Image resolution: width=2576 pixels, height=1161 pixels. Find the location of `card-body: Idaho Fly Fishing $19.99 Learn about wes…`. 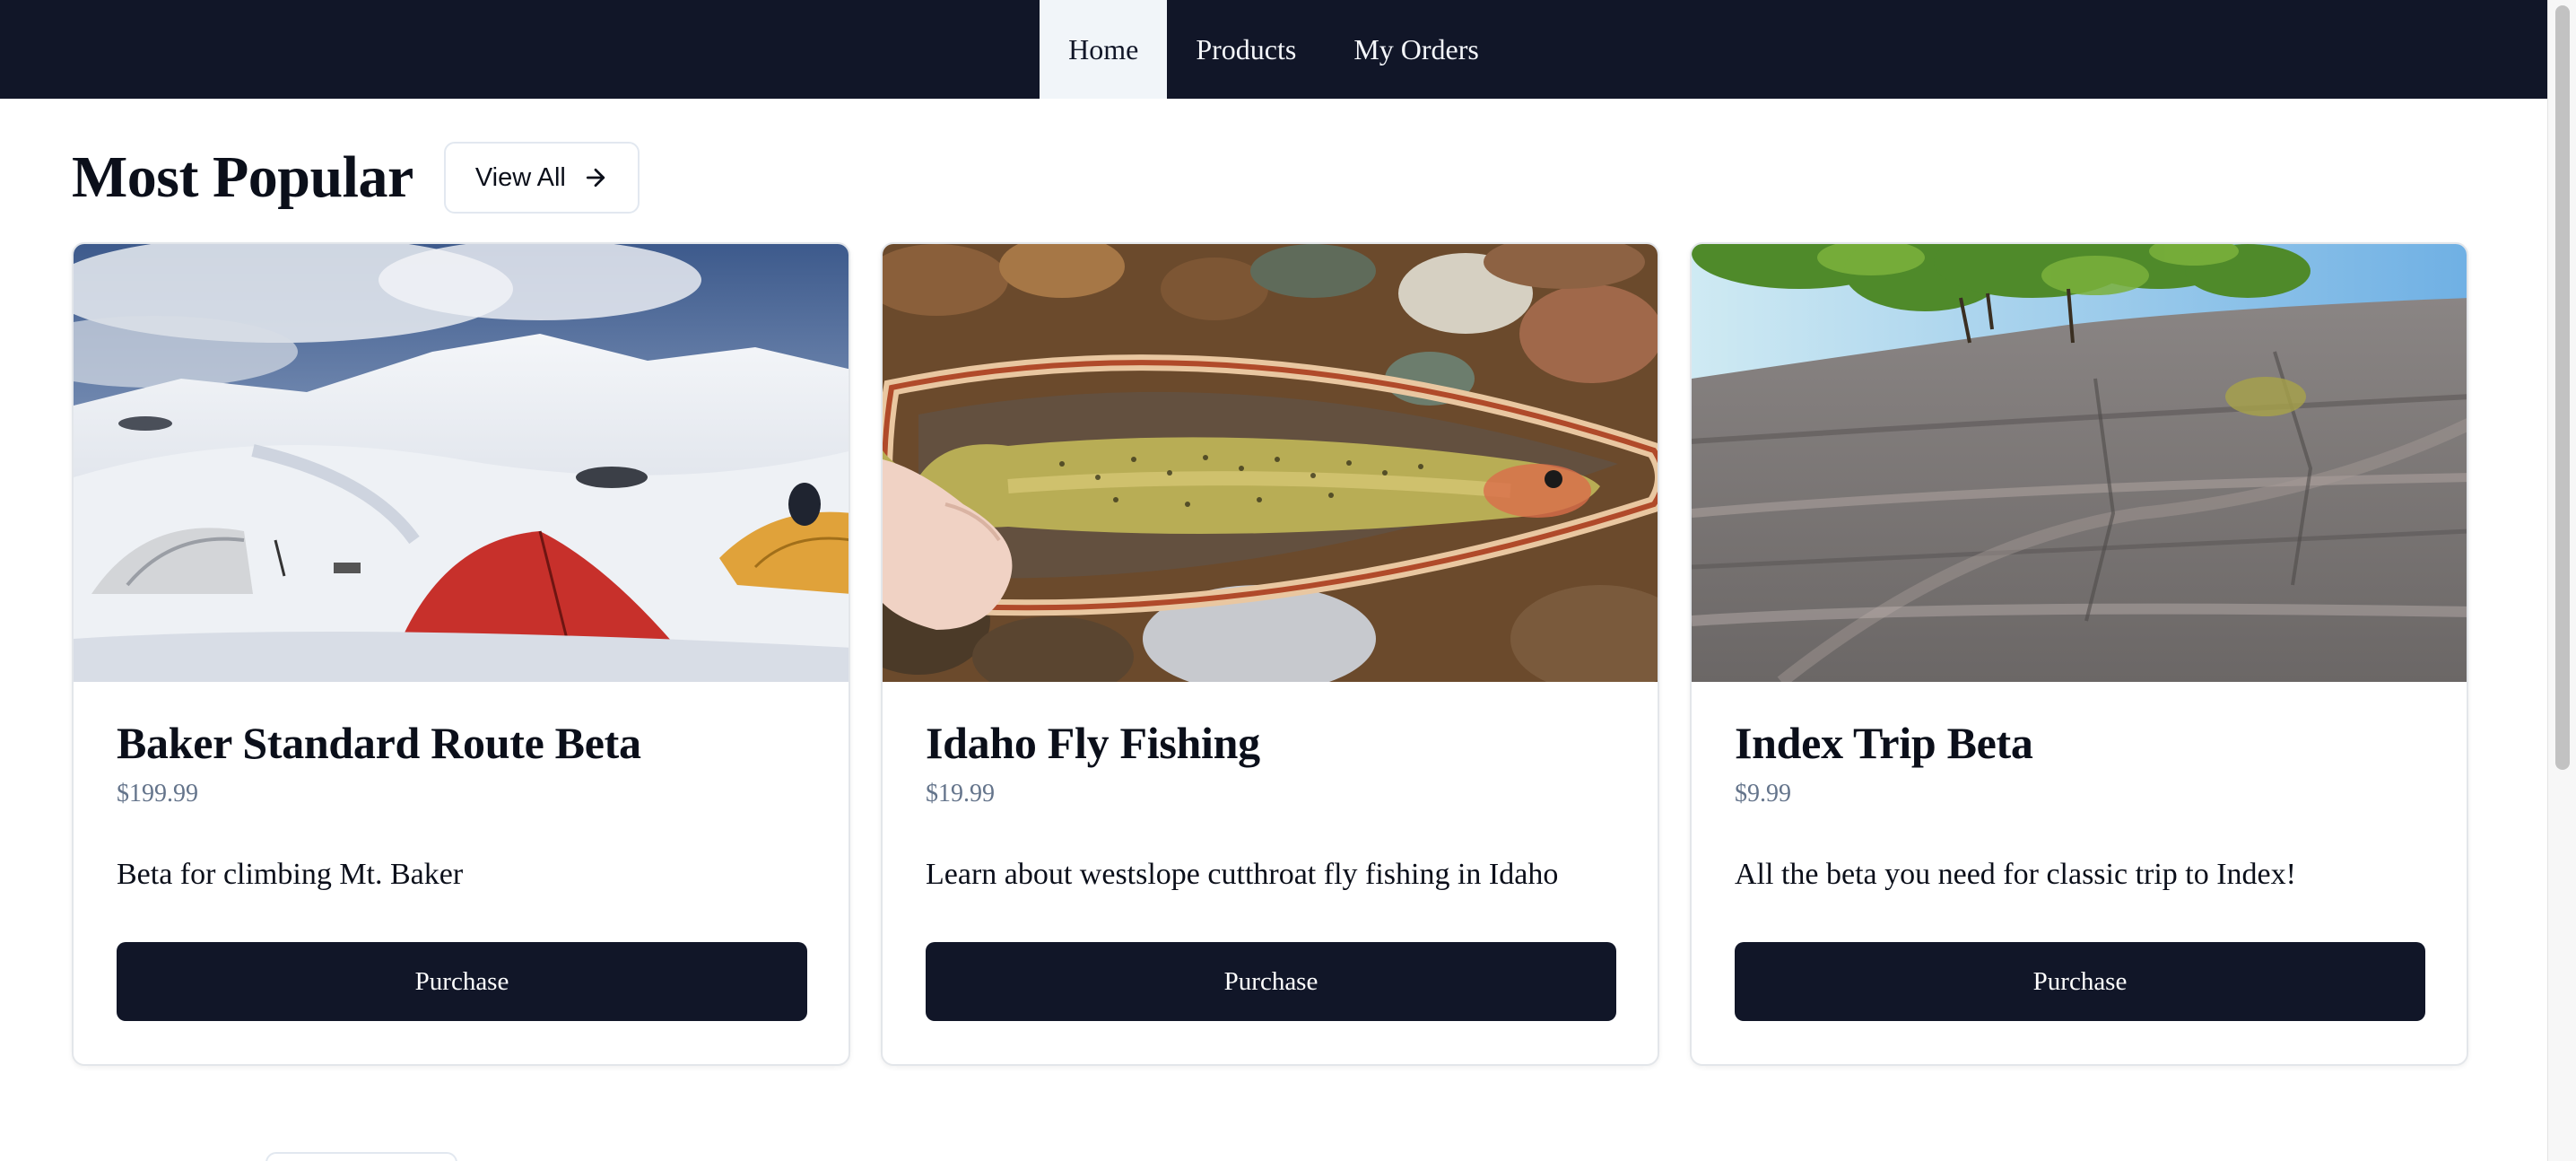

card-body: Idaho Fly Fishing $19.99 Learn about wes… is located at coordinates (1270, 788).